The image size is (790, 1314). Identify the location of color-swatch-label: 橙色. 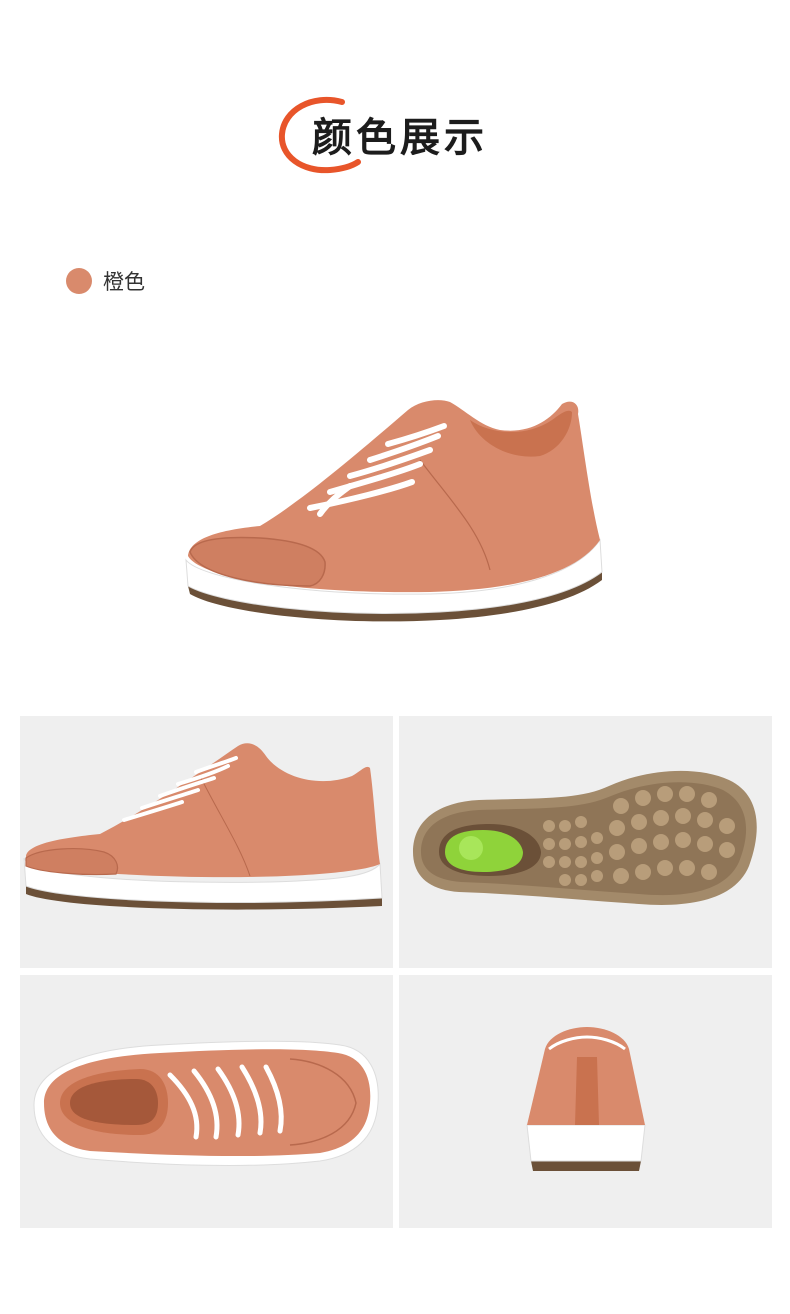
(124, 282).